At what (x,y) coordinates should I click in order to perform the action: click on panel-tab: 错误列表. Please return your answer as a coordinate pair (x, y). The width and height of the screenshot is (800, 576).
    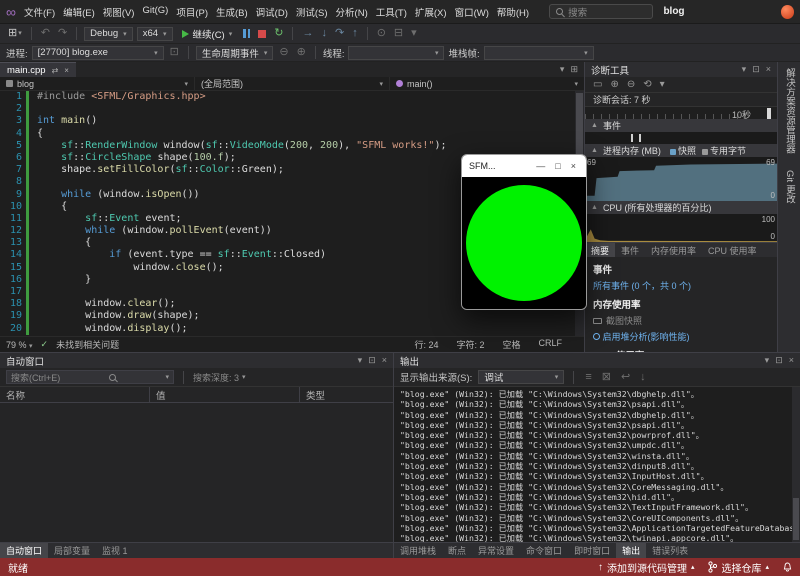
    Looking at the image, I should click on (670, 550).